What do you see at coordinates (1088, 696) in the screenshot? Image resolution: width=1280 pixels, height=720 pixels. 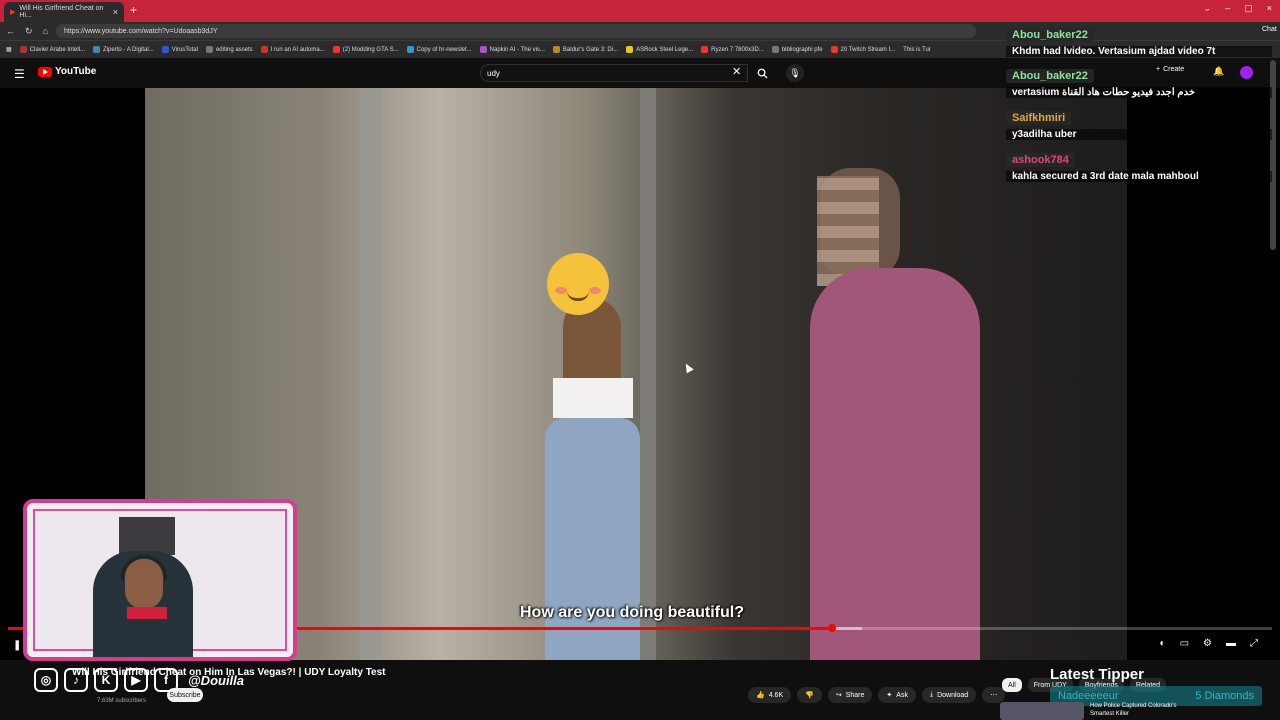 I see `tipper-name: Nadeeeeeur` at bounding box center [1088, 696].